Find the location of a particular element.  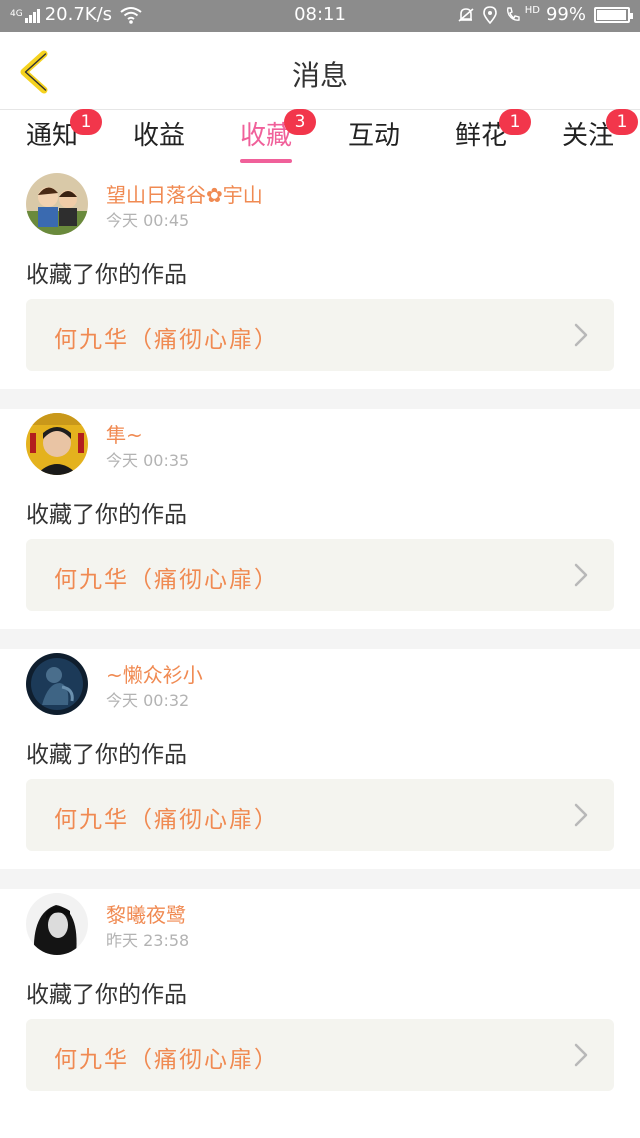

page-title: 消息 is located at coordinates (319, 75).